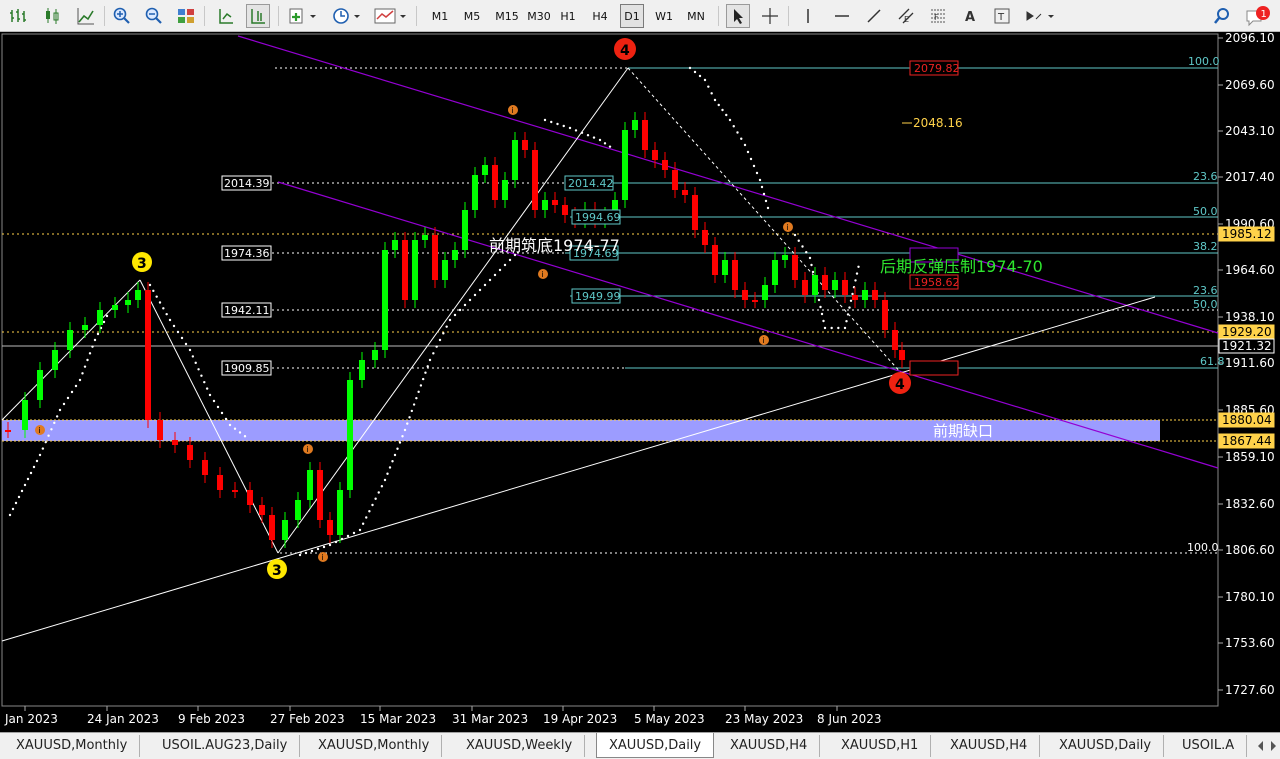 This screenshot has width=1280, height=759. I want to click on fib-label: 1994.69, so click(598, 217).